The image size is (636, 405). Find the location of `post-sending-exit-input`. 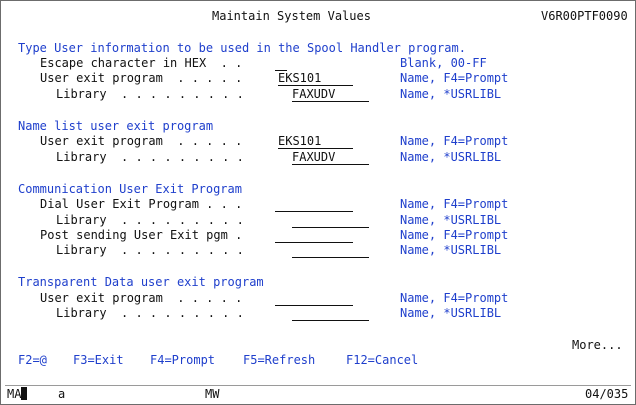

post-sending-exit-input is located at coordinates (314, 235).